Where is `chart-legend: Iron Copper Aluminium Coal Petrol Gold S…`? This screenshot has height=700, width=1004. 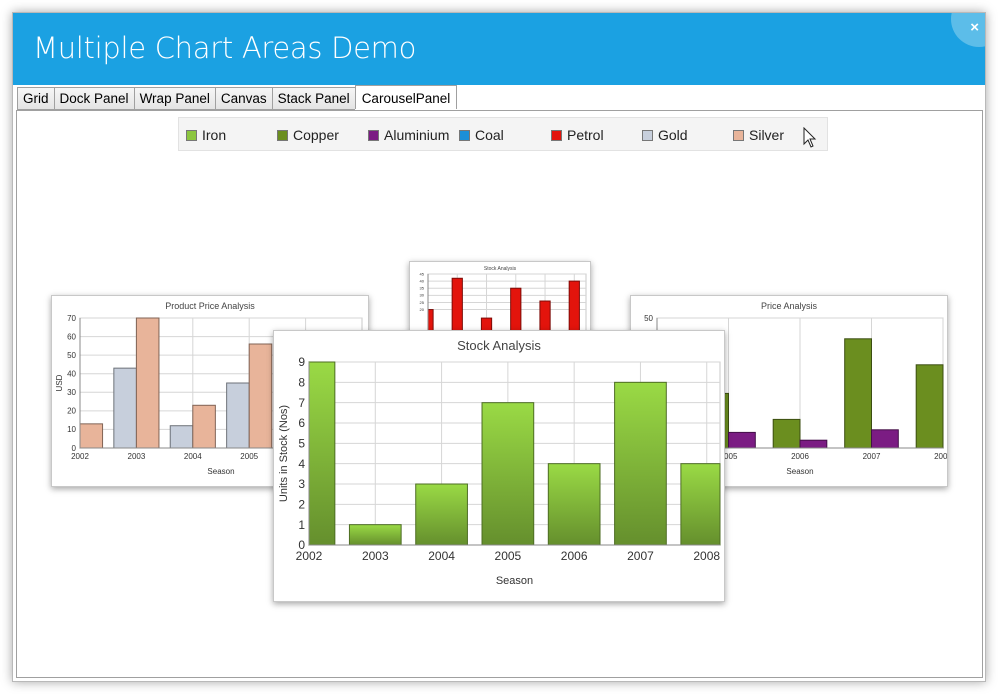
chart-legend: Iron Copper Aluminium Coal Petrol Gold S… is located at coordinates (503, 134).